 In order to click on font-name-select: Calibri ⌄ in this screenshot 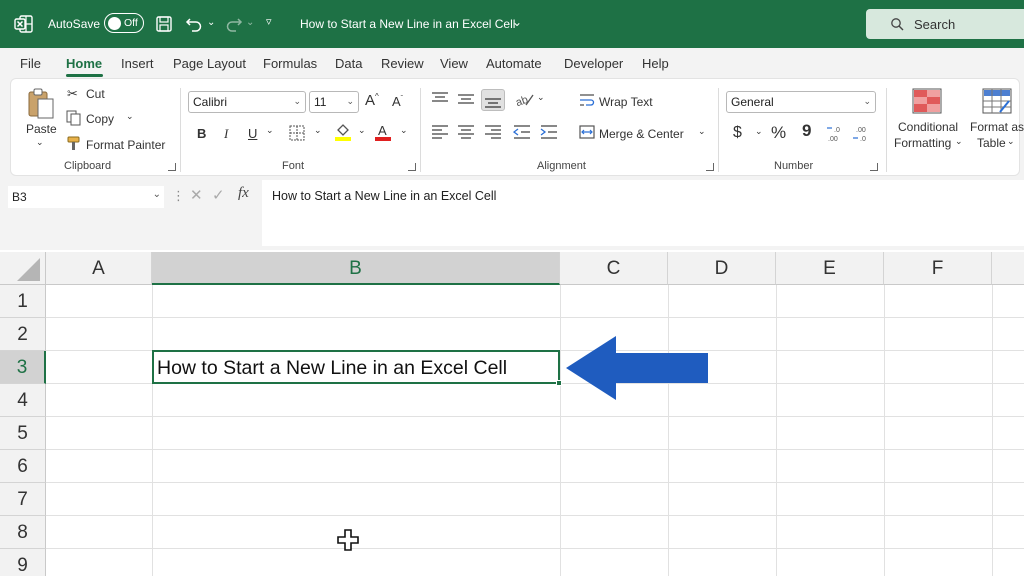, I will do `click(247, 102)`.